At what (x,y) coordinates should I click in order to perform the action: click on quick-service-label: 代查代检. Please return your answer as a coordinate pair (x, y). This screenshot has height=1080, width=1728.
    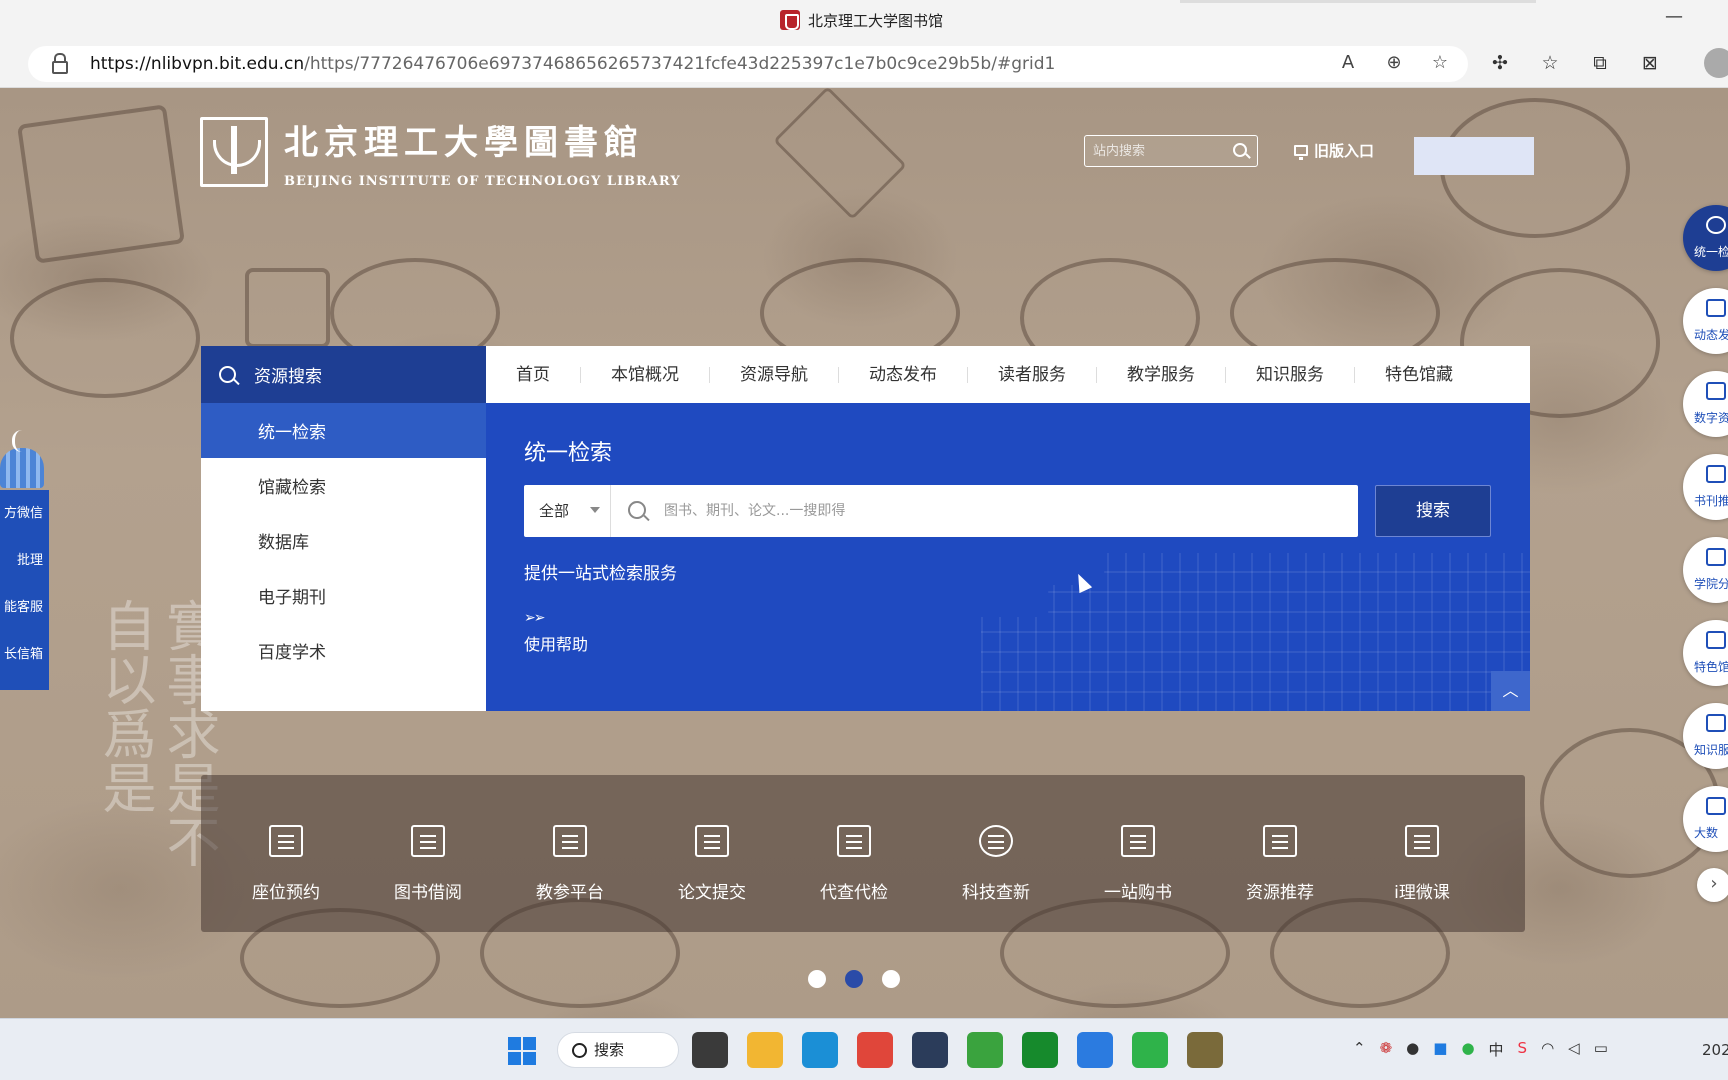
    Looking at the image, I should click on (854, 893).